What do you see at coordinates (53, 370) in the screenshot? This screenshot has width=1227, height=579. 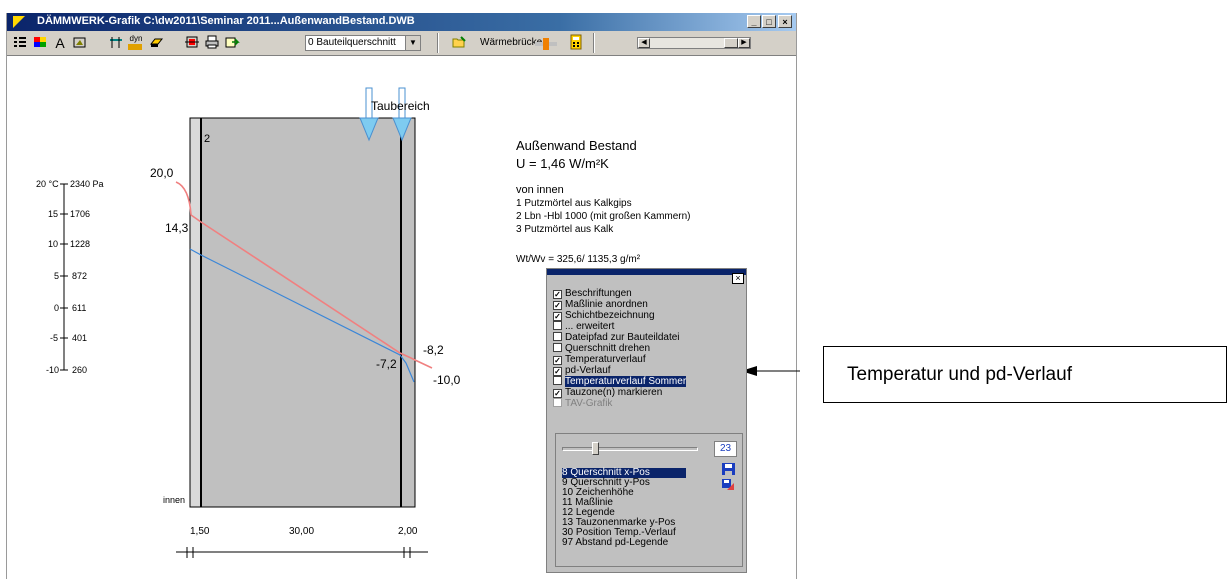 I see `axis-tick-temp: -10` at bounding box center [53, 370].